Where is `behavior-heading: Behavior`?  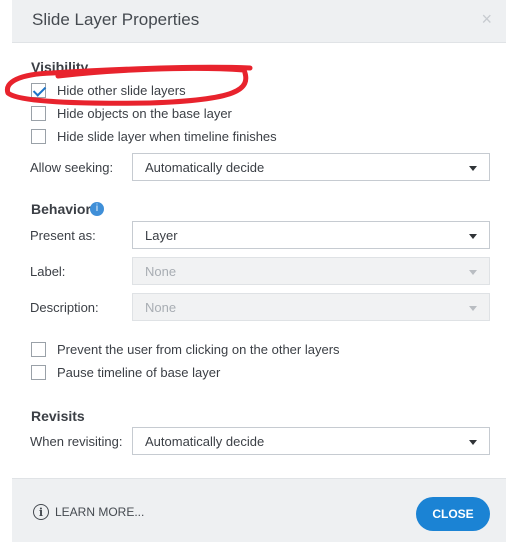 behavior-heading: Behavior is located at coordinates (61, 209).